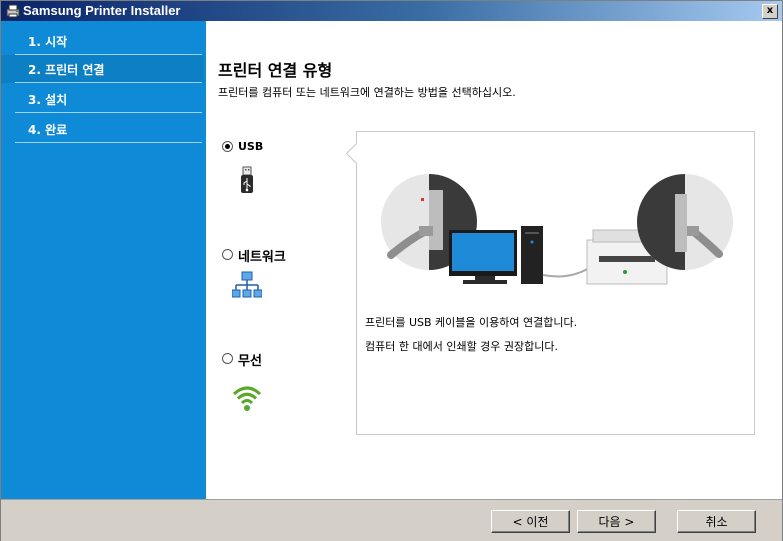 The height and width of the screenshot is (541, 783). What do you see at coordinates (102, 10) in the screenshot?
I see `window-title: Samsung Printer Installer` at bounding box center [102, 10].